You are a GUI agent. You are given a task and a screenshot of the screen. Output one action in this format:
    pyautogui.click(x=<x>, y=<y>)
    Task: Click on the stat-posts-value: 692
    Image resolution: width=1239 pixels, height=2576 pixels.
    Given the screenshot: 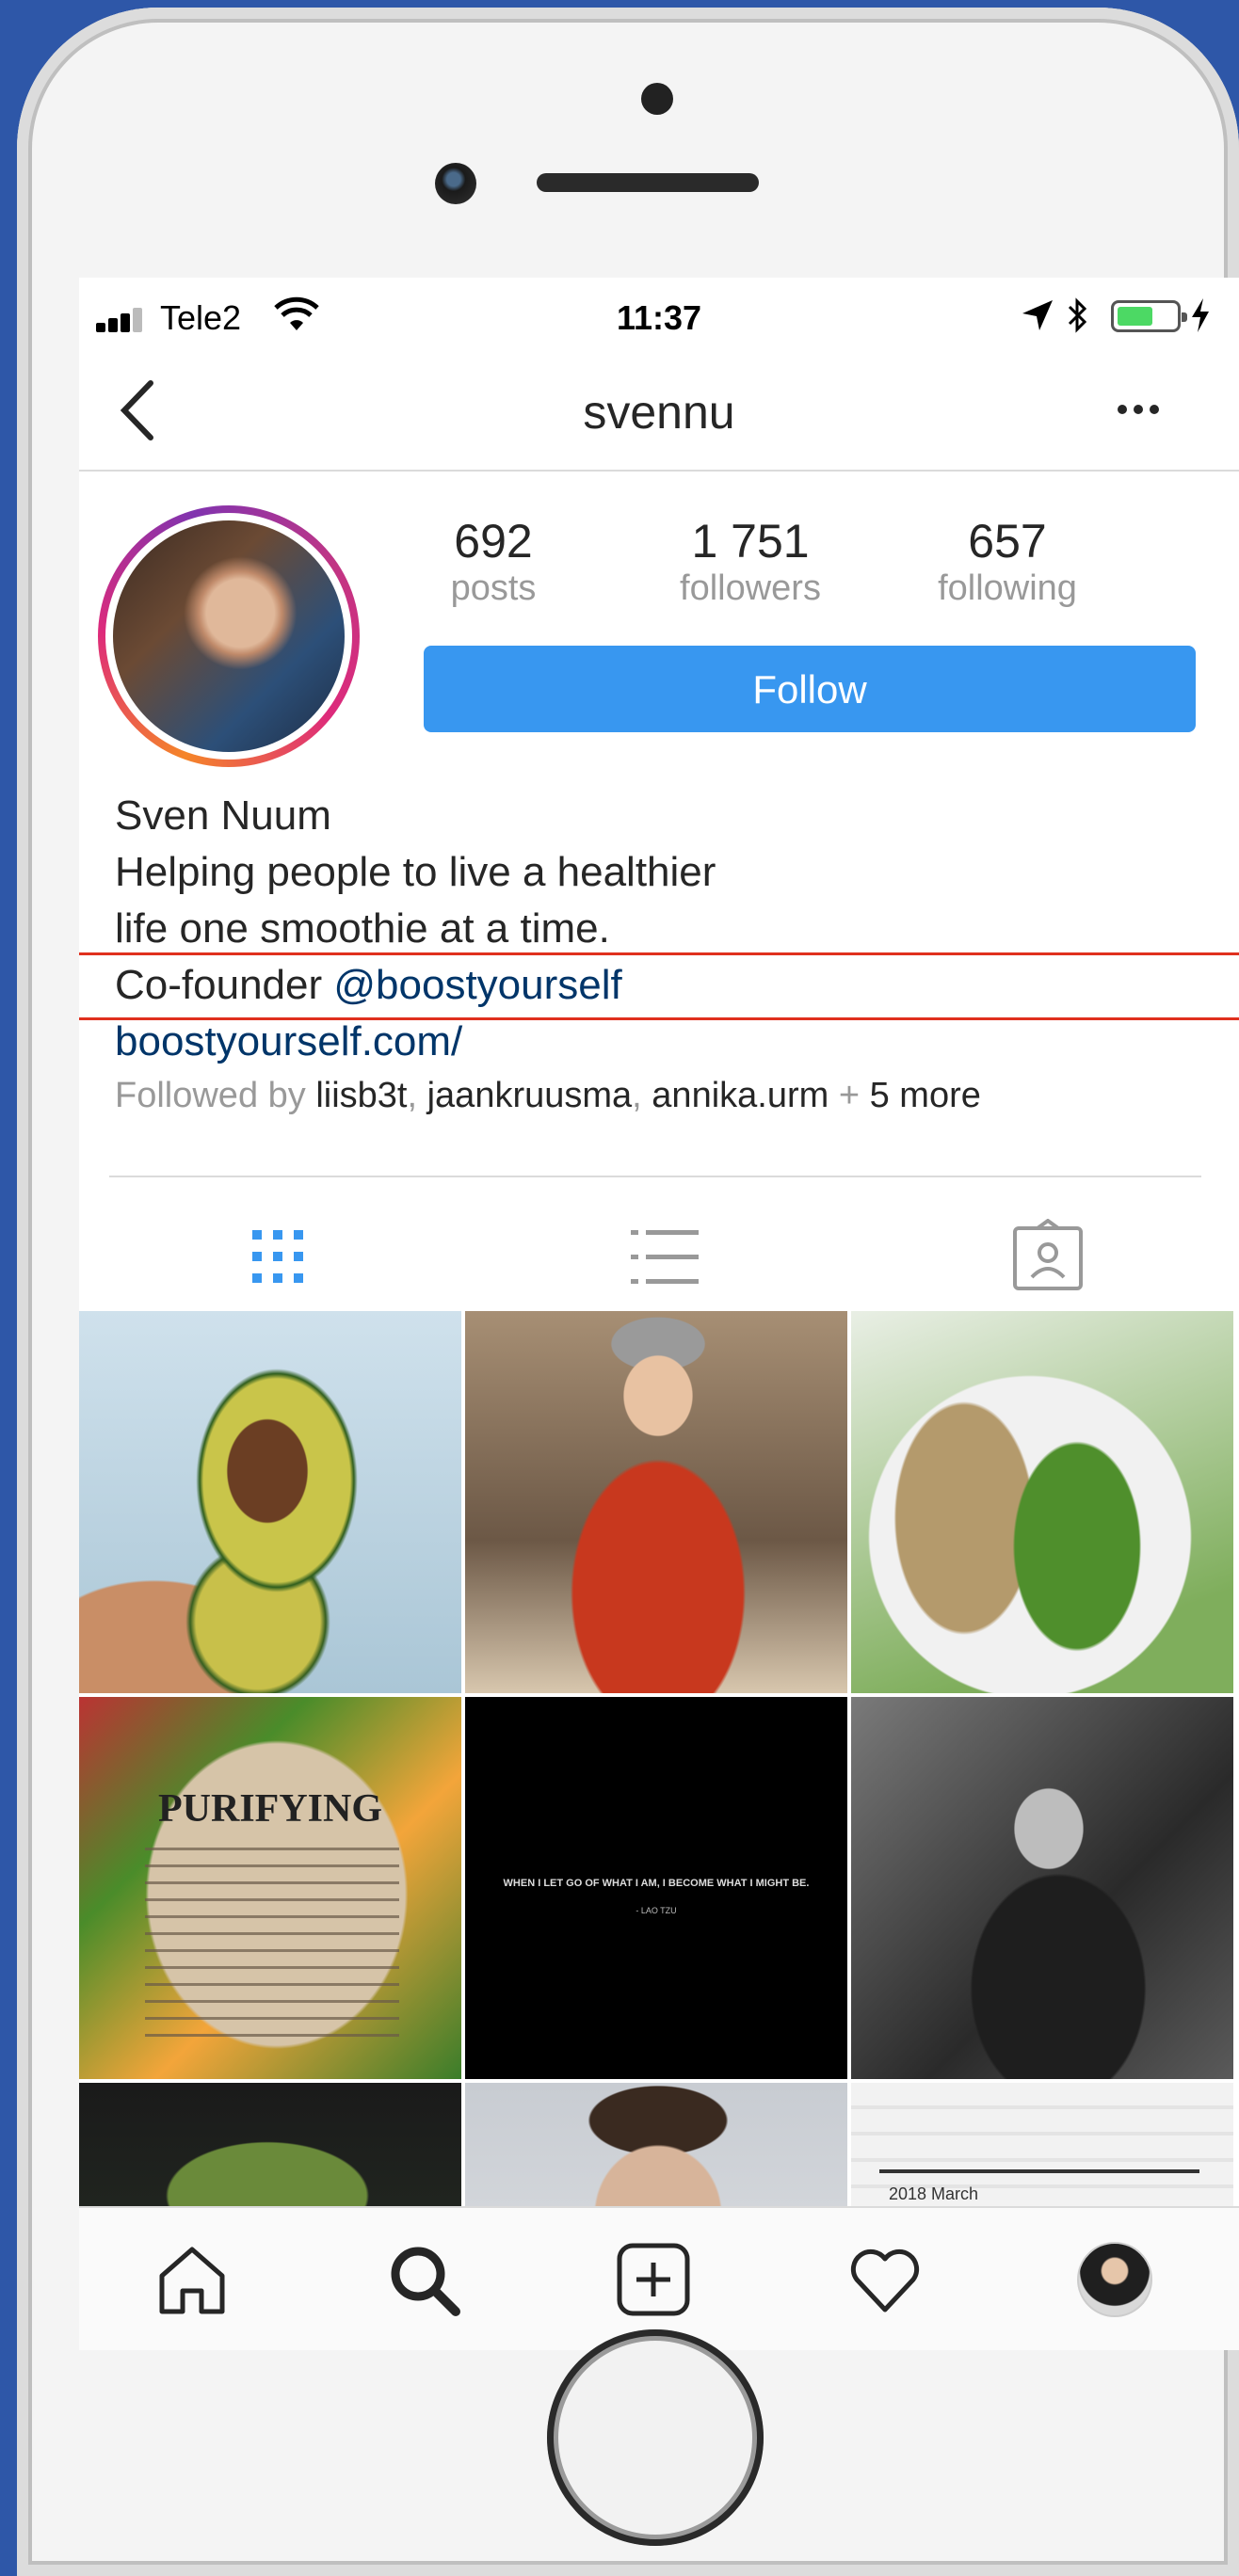 What is the action you would take?
    pyautogui.click(x=493, y=541)
    